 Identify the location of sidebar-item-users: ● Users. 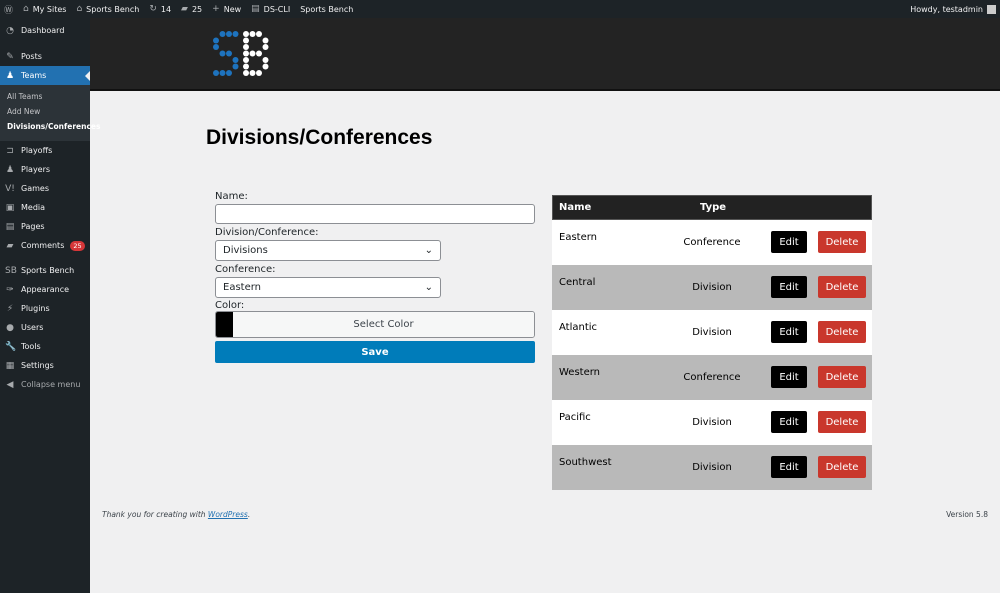
(45, 327).